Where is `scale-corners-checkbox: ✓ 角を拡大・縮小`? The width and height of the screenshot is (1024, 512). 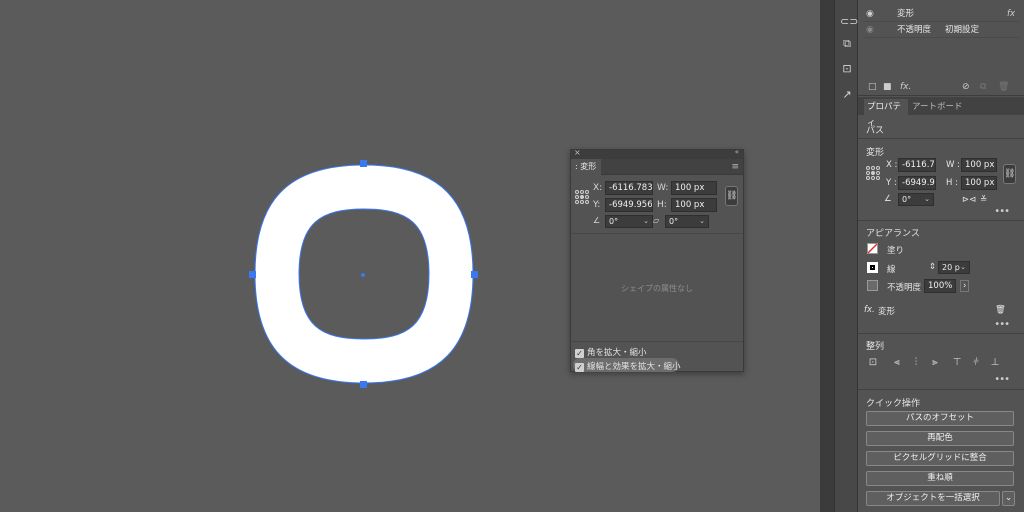 scale-corners-checkbox: ✓ 角を拡大・縮小 is located at coordinates (611, 352).